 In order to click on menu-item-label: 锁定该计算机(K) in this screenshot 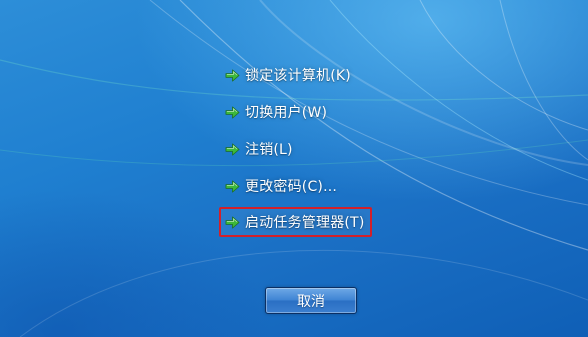, I will do `click(298, 76)`.